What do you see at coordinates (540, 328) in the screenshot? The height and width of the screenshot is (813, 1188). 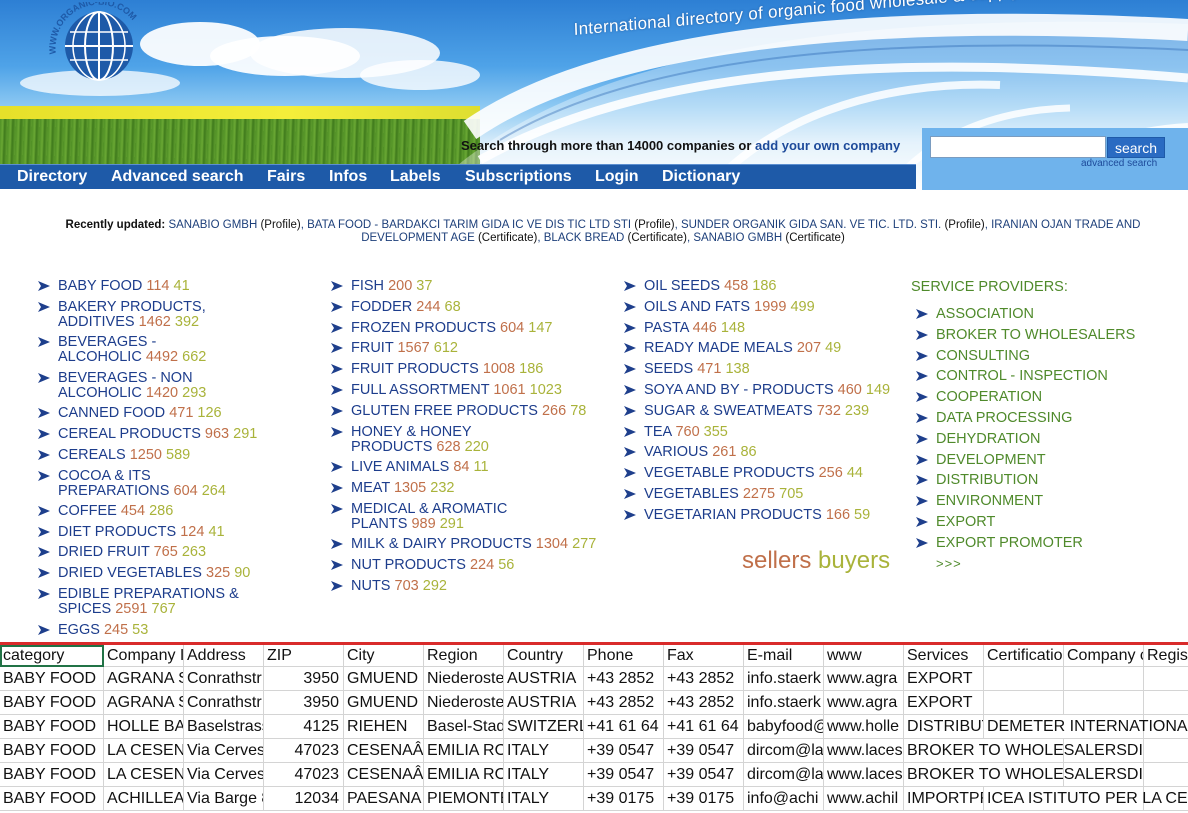 I see `buyers-count: 147` at bounding box center [540, 328].